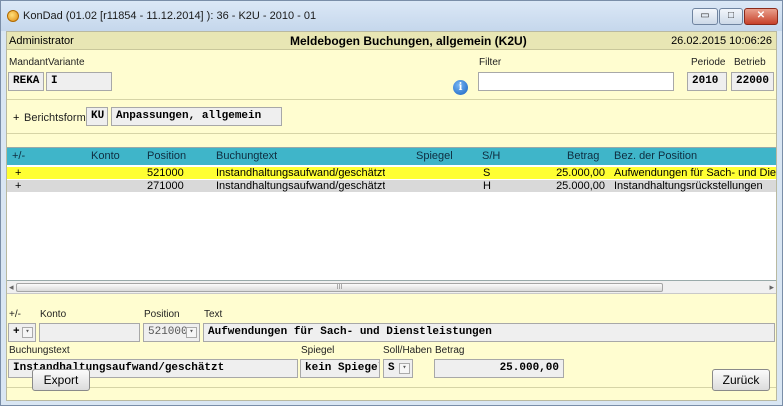 The height and width of the screenshot is (406, 783). Describe the element at coordinates (165, 186) in the screenshot. I see `row-position: 271000` at that location.